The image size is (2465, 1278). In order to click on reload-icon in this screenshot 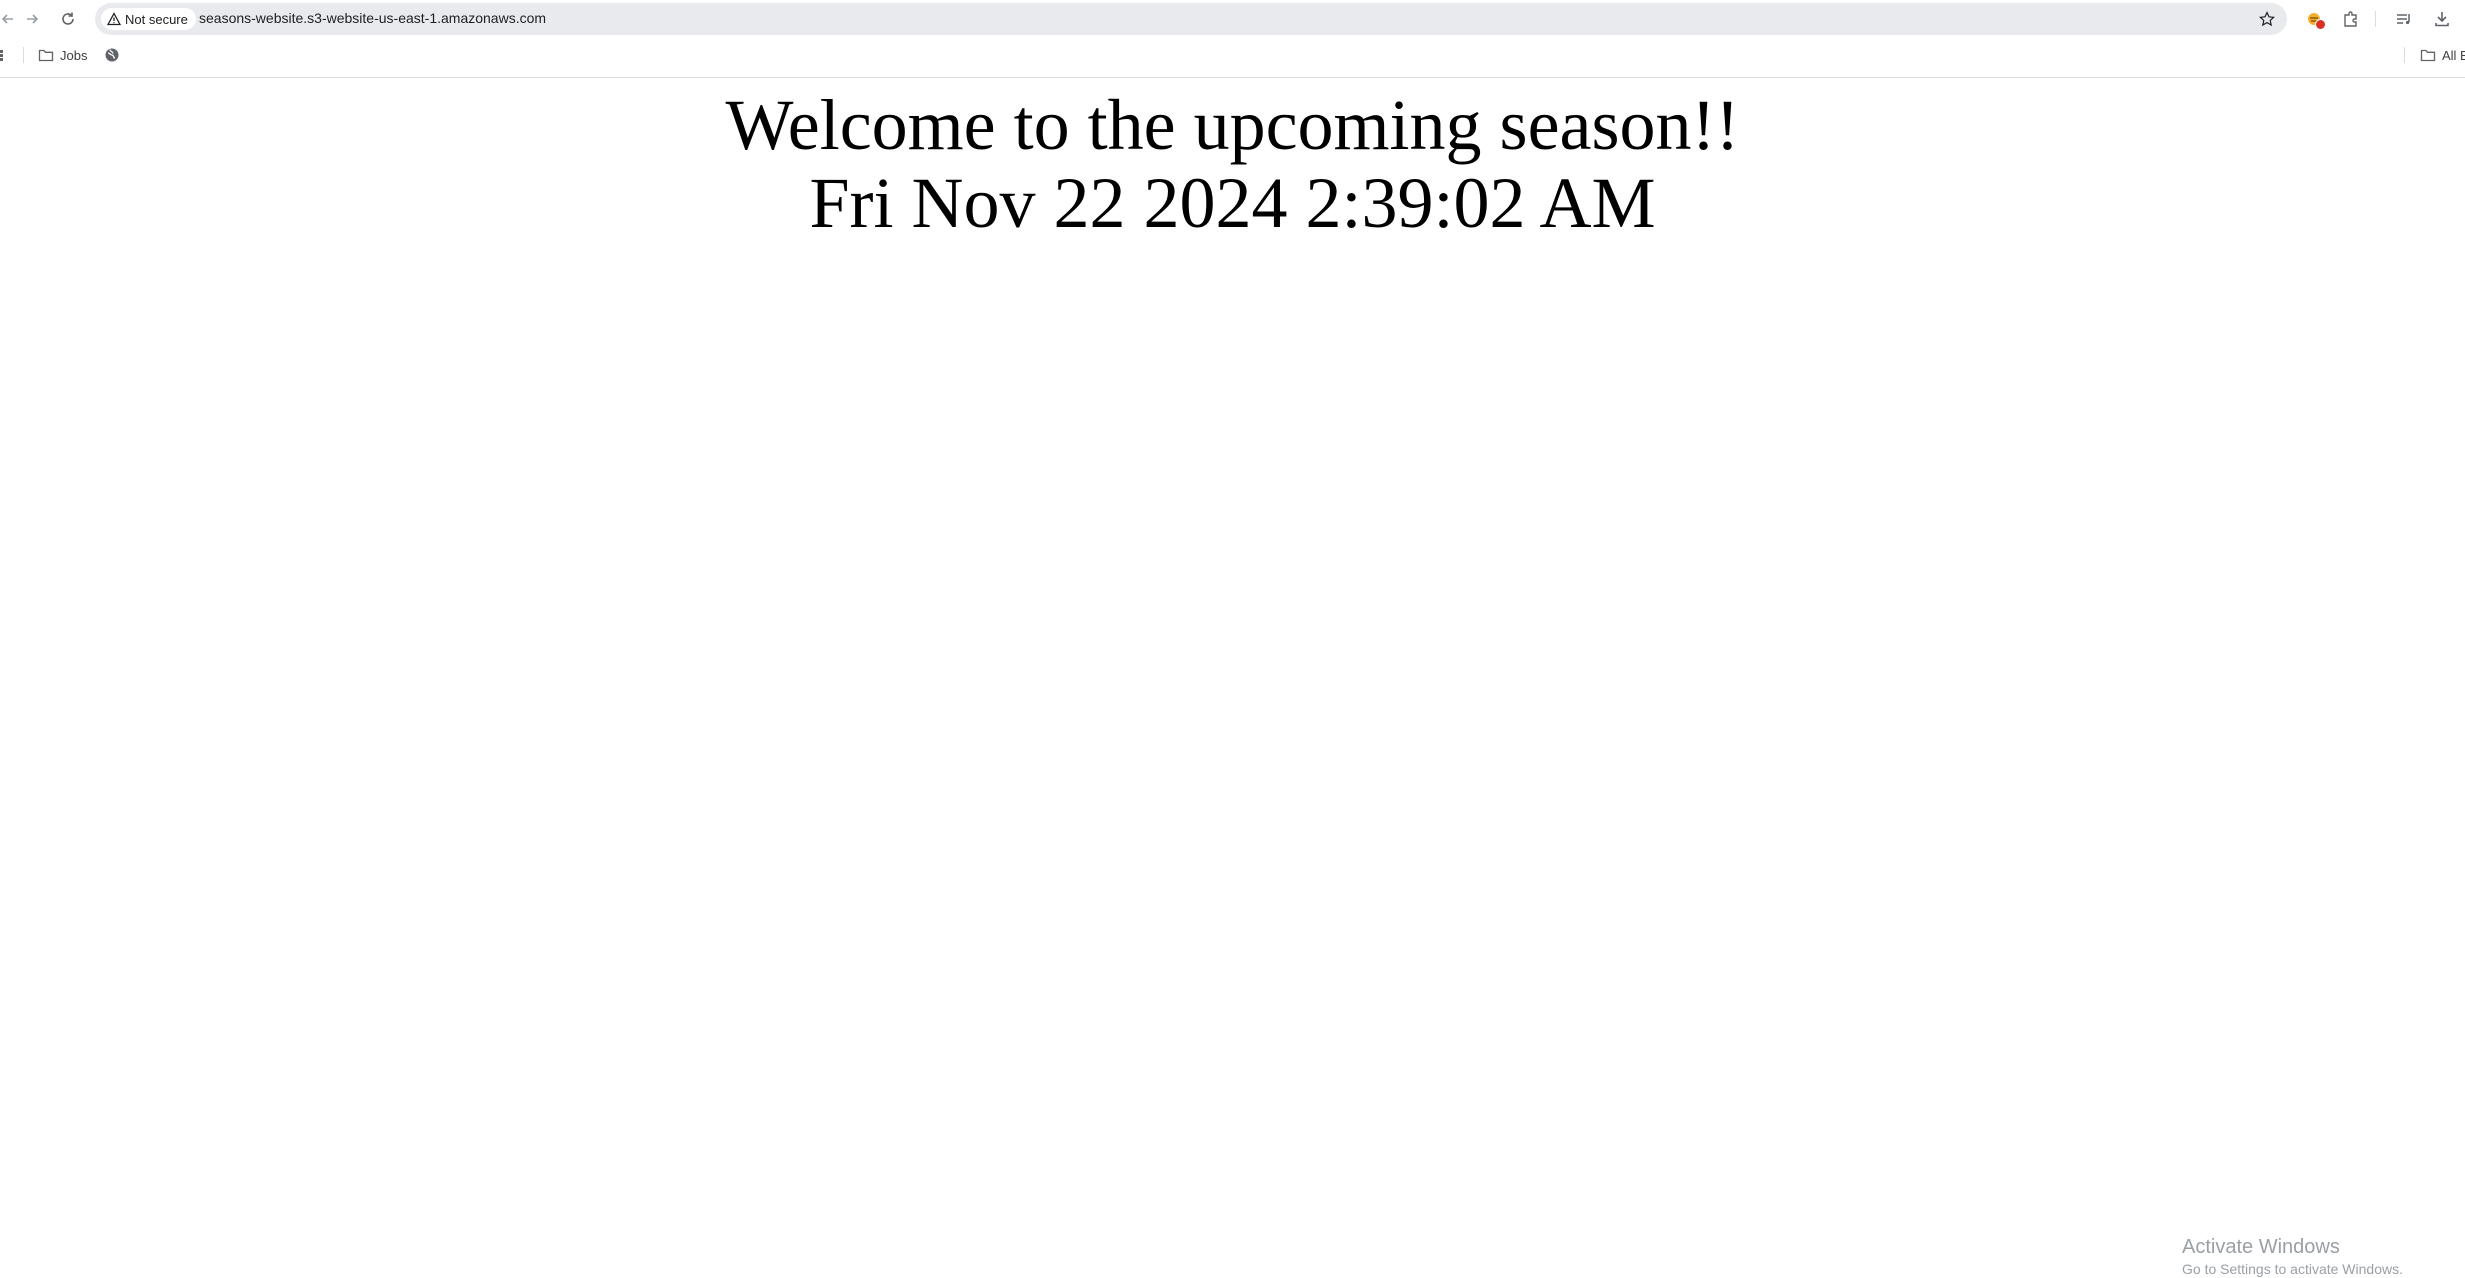, I will do `click(68, 18)`.